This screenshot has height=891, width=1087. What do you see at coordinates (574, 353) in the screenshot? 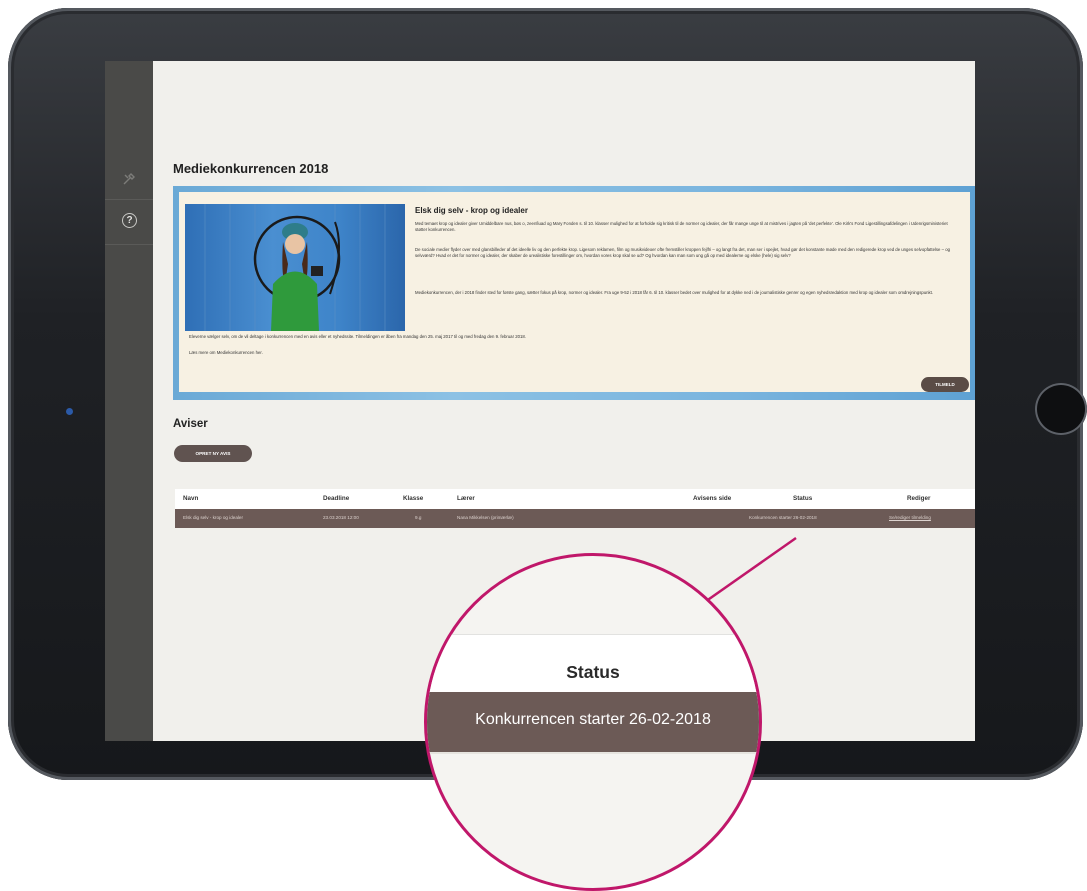
I see `read-more-link: Læs mere om Mediekonkurrencen her.` at bounding box center [574, 353].